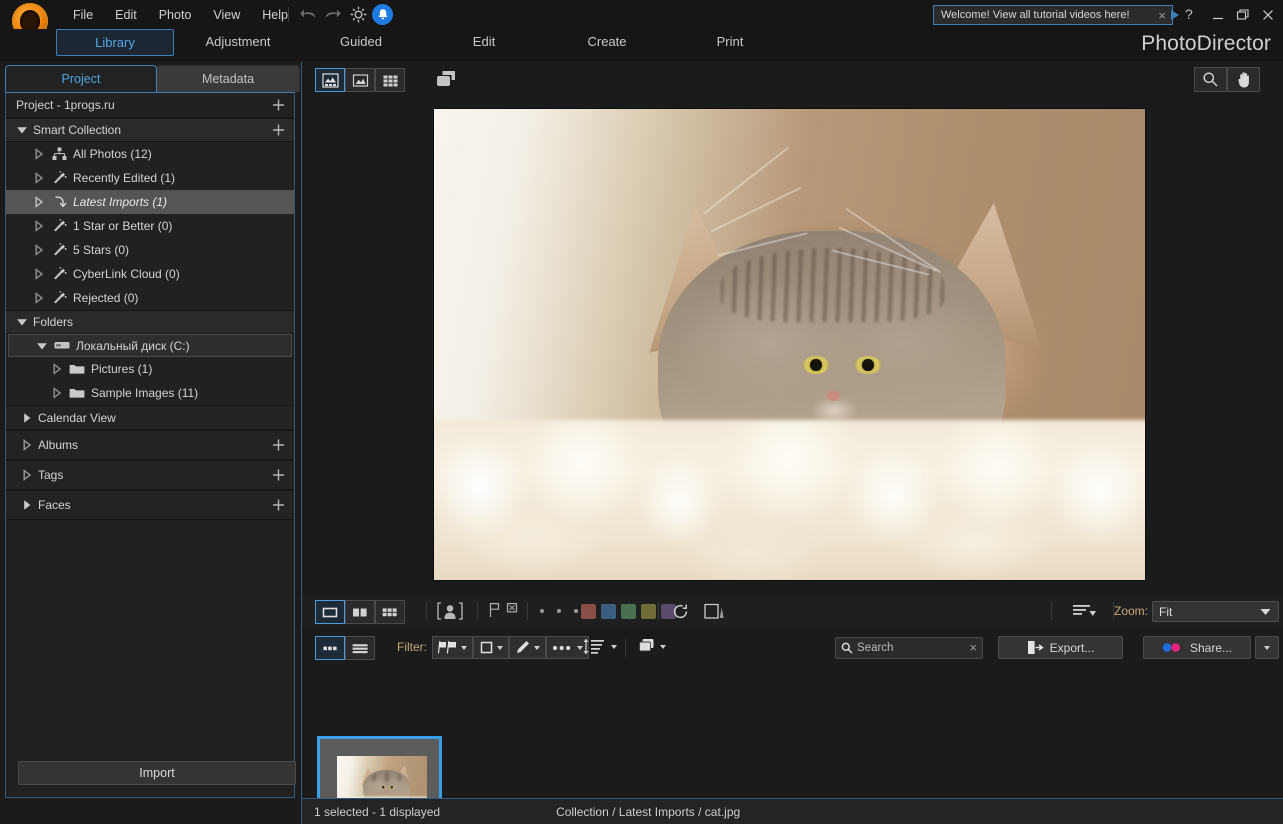 The width and height of the screenshot is (1283, 824). Describe the element at coordinates (150, 505) in the screenshot. I see `section-faces: Faces` at that location.